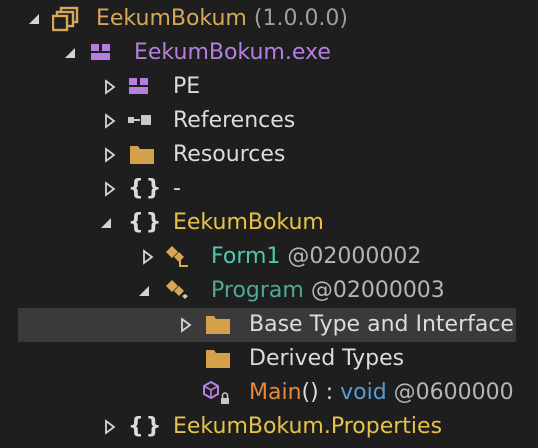 The image size is (538, 448). I want to click on tree-node-form1: Form1 @02000002, so click(269, 257).